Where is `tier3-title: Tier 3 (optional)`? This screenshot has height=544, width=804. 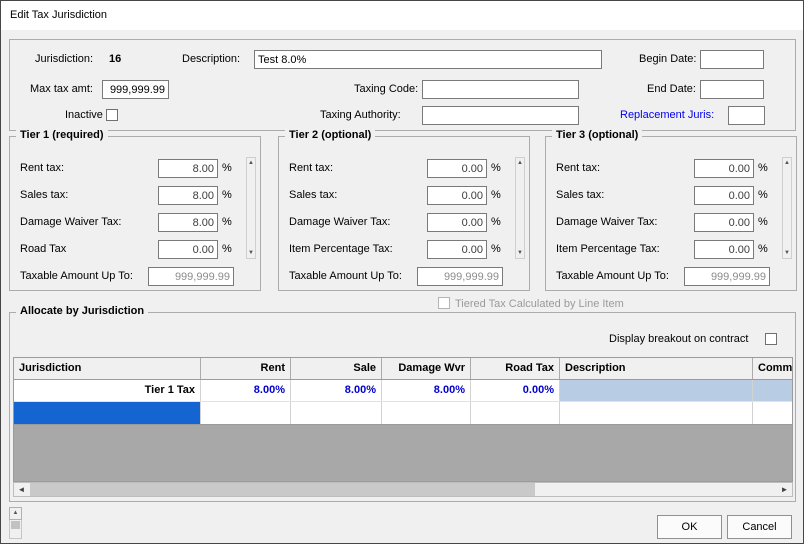
tier3-title: Tier 3 (optional) is located at coordinates (597, 135).